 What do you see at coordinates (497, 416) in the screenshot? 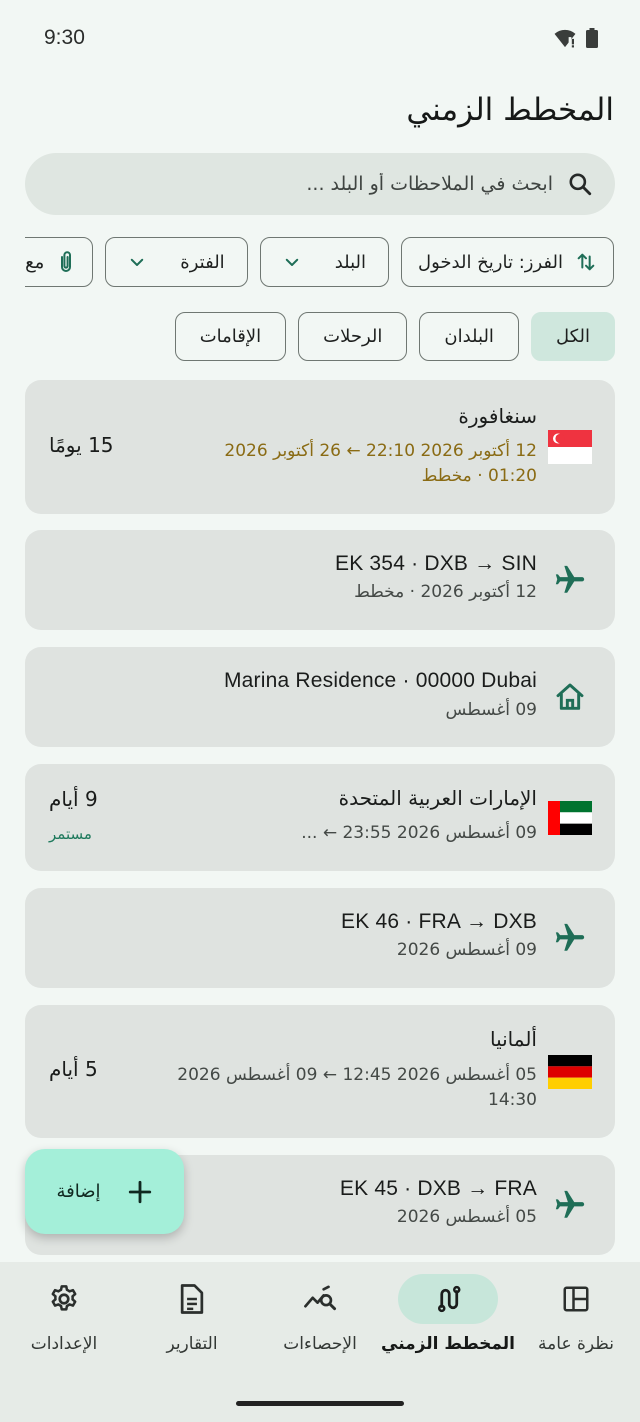
I see `stay-country: سنغافورة` at bounding box center [497, 416].